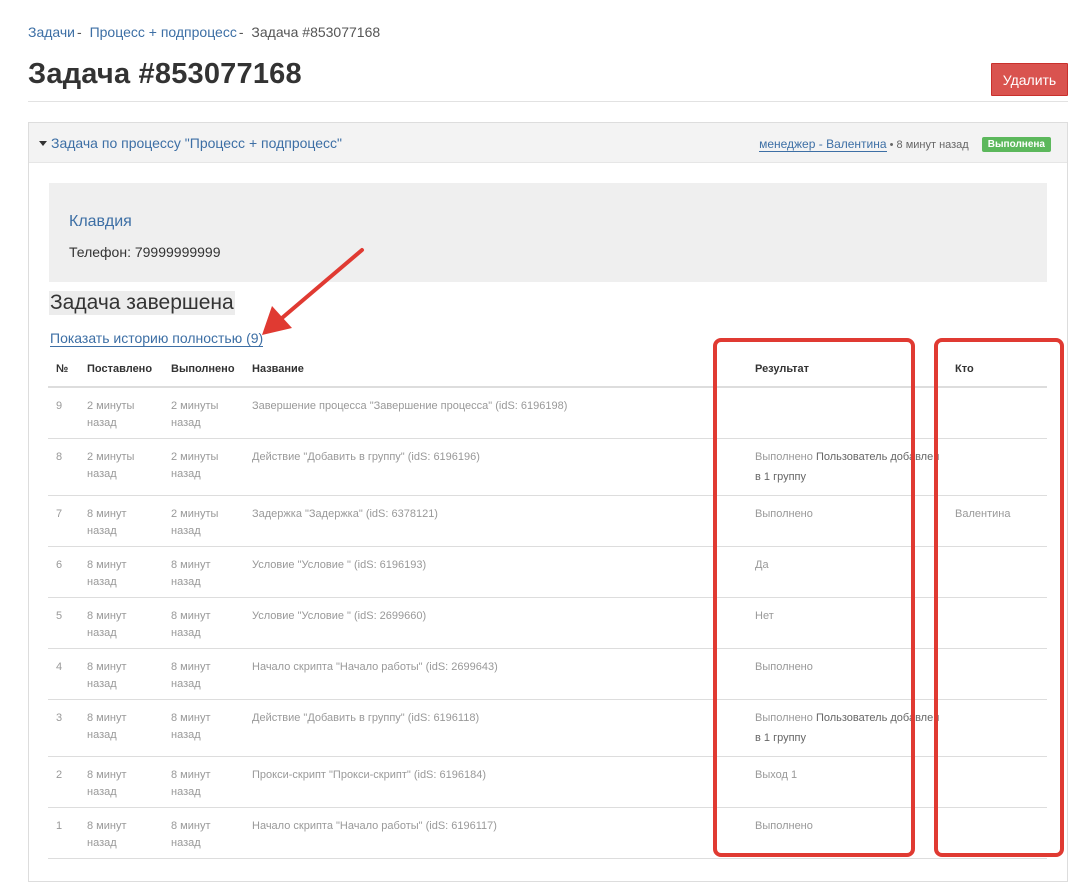  What do you see at coordinates (762, 564) in the screenshot?
I see `cell-result-status: Да` at bounding box center [762, 564].